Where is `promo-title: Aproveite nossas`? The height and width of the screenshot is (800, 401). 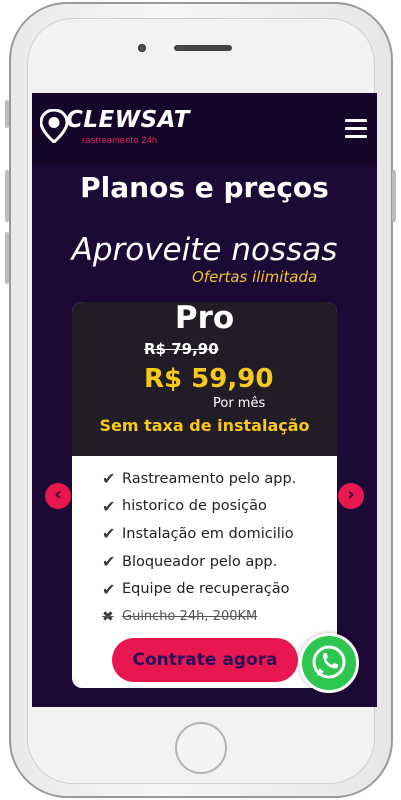 promo-title: Aproveite nossas is located at coordinates (204, 250).